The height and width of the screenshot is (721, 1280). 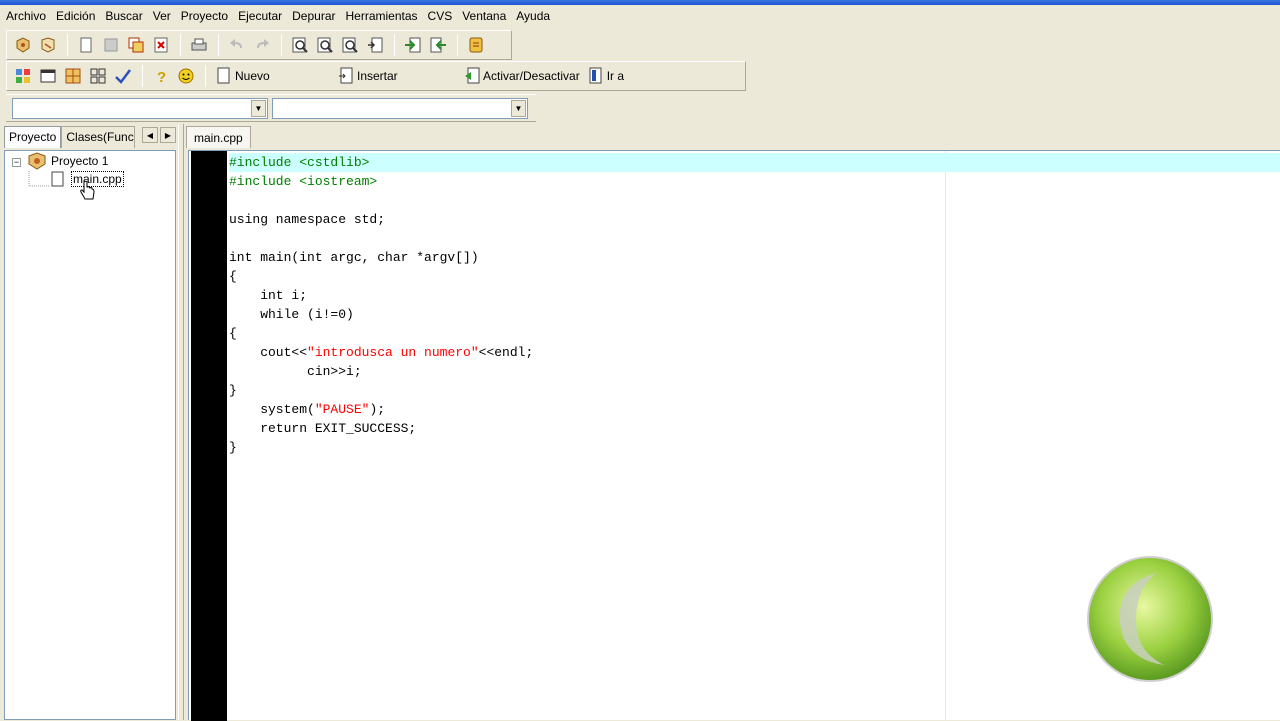 I want to click on scroll-right-icon: ▶, so click(x=168, y=135).